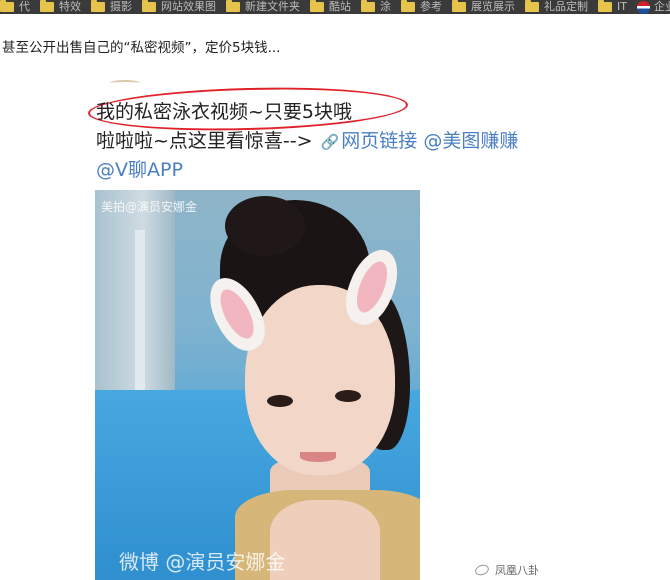 The height and width of the screenshot is (580, 670). Describe the element at coordinates (121, 6) in the screenshot. I see `bookmark-label: 摄影` at that location.